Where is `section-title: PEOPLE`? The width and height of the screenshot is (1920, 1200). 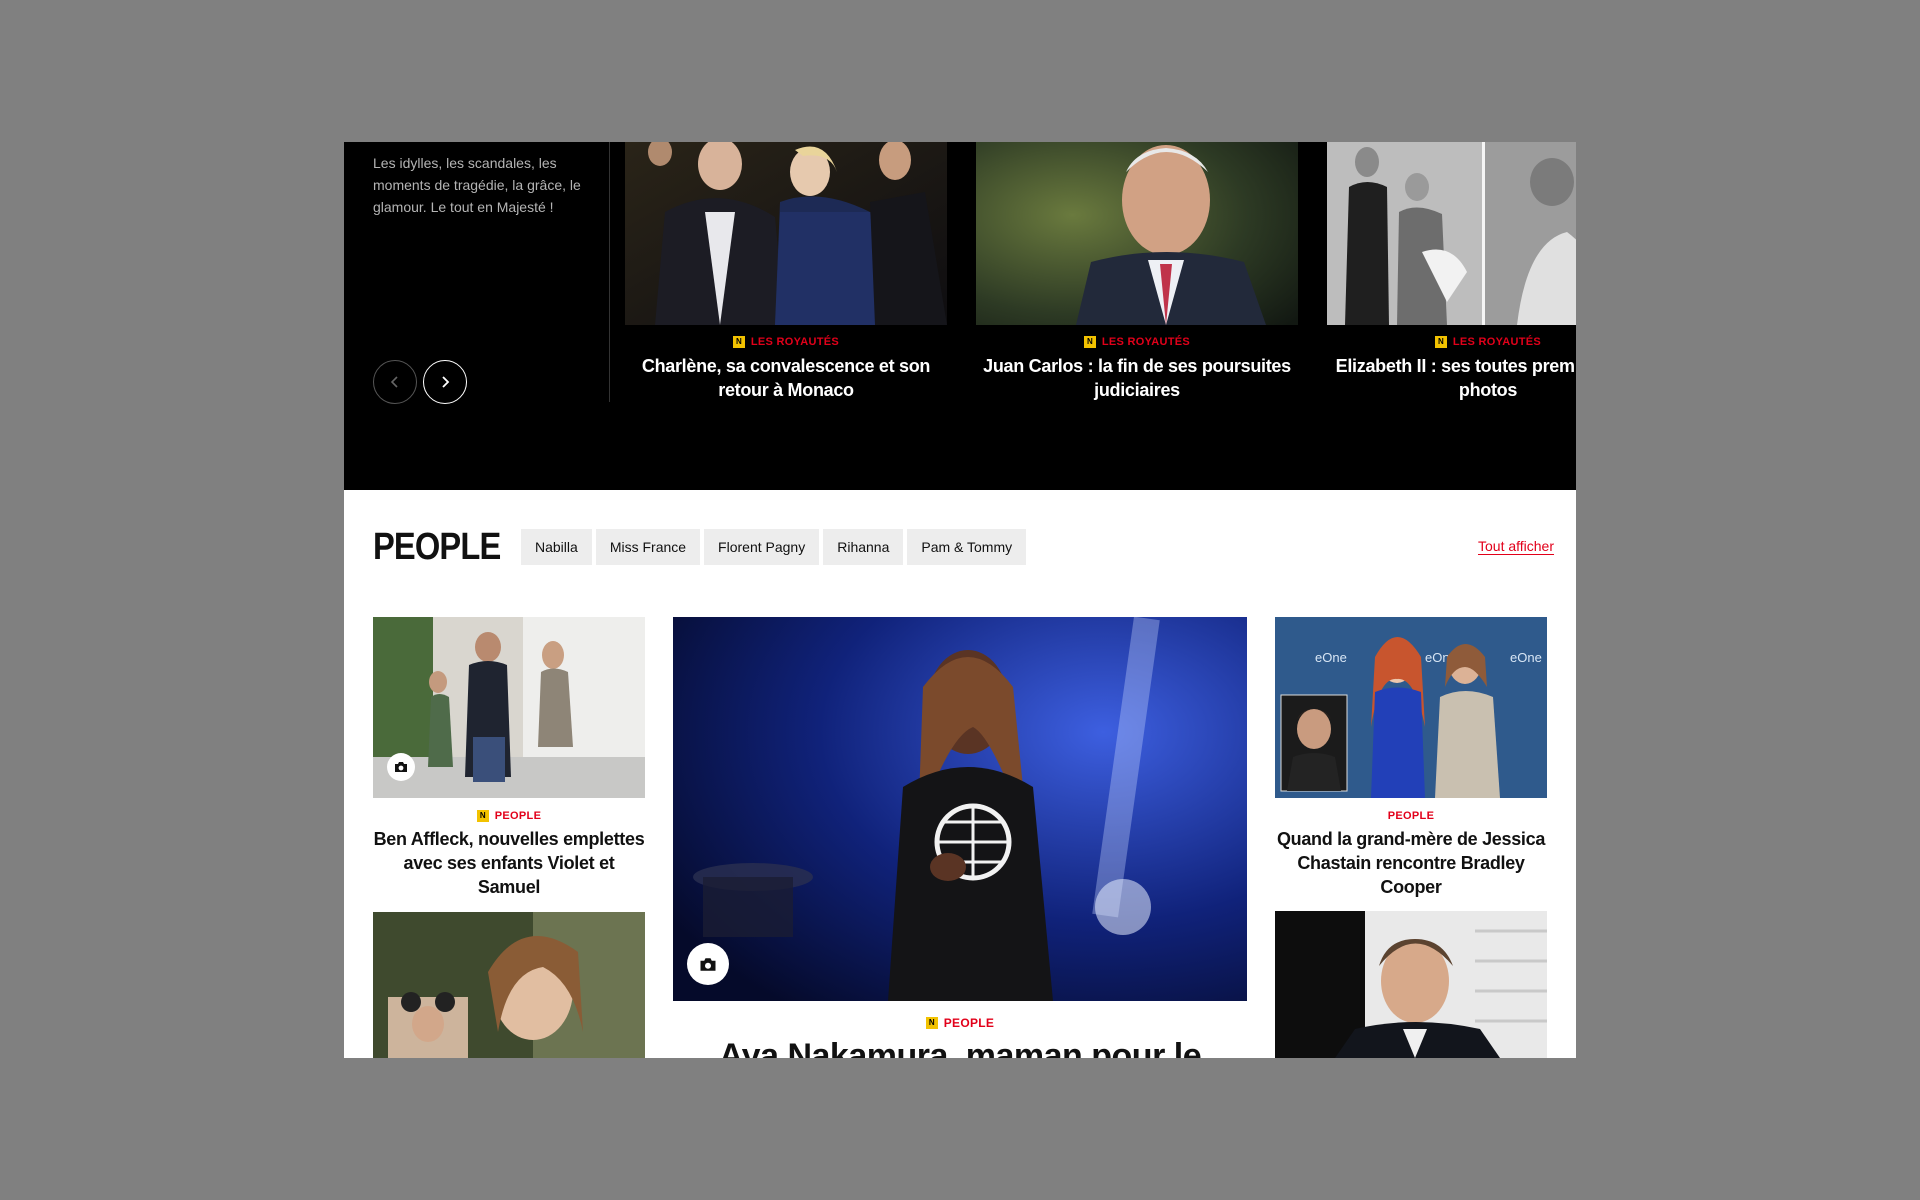 section-title: PEOPLE is located at coordinates (437, 547).